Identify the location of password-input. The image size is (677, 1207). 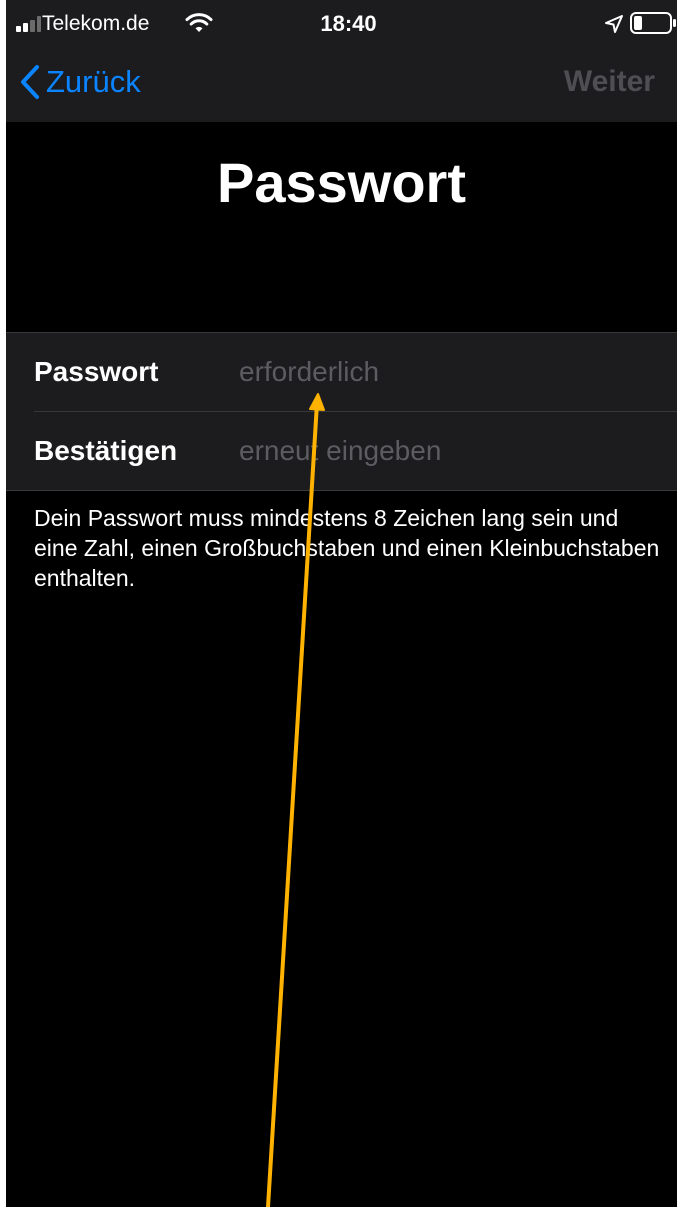
(449, 372).